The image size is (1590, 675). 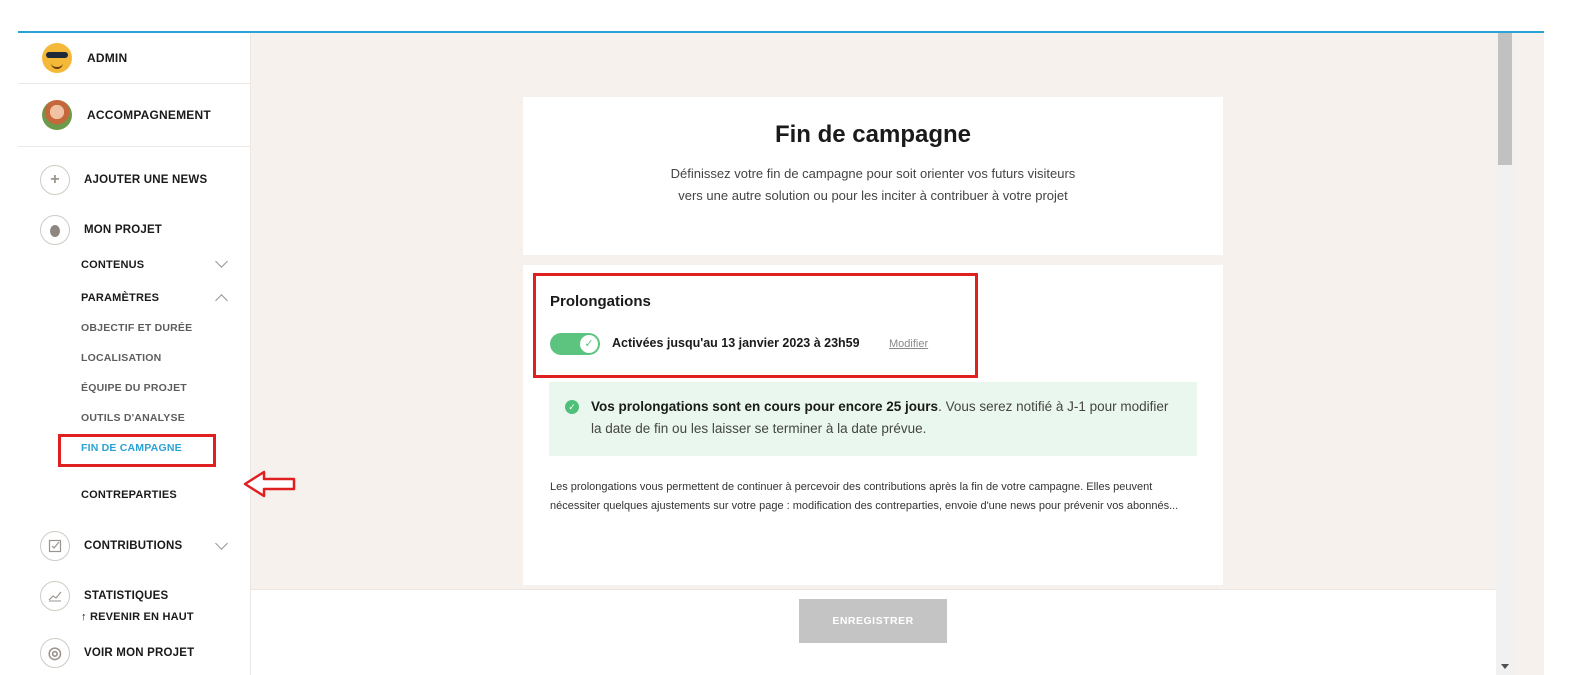 I want to click on plus-icon: +, so click(x=55, y=180).